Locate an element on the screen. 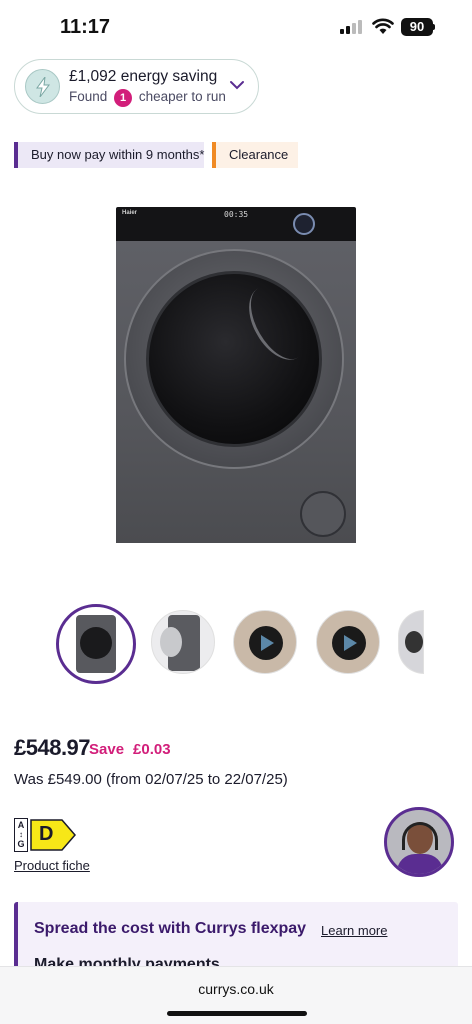  energy-rating-letter: D is located at coordinates (46, 834).